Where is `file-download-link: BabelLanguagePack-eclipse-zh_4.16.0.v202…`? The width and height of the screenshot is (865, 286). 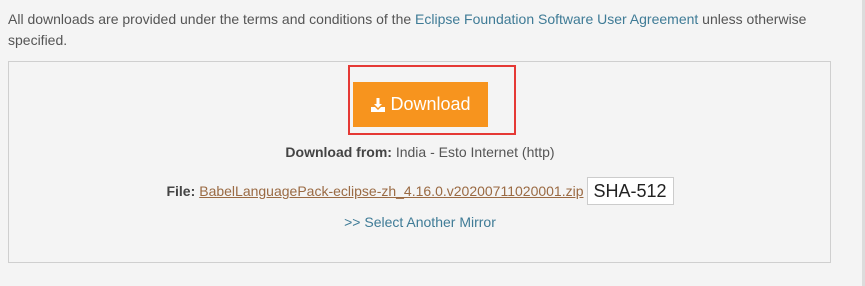 file-download-link: BabelLanguagePack-eclipse-zh_4.16.0.v202… is located at coordinates (391, 191).